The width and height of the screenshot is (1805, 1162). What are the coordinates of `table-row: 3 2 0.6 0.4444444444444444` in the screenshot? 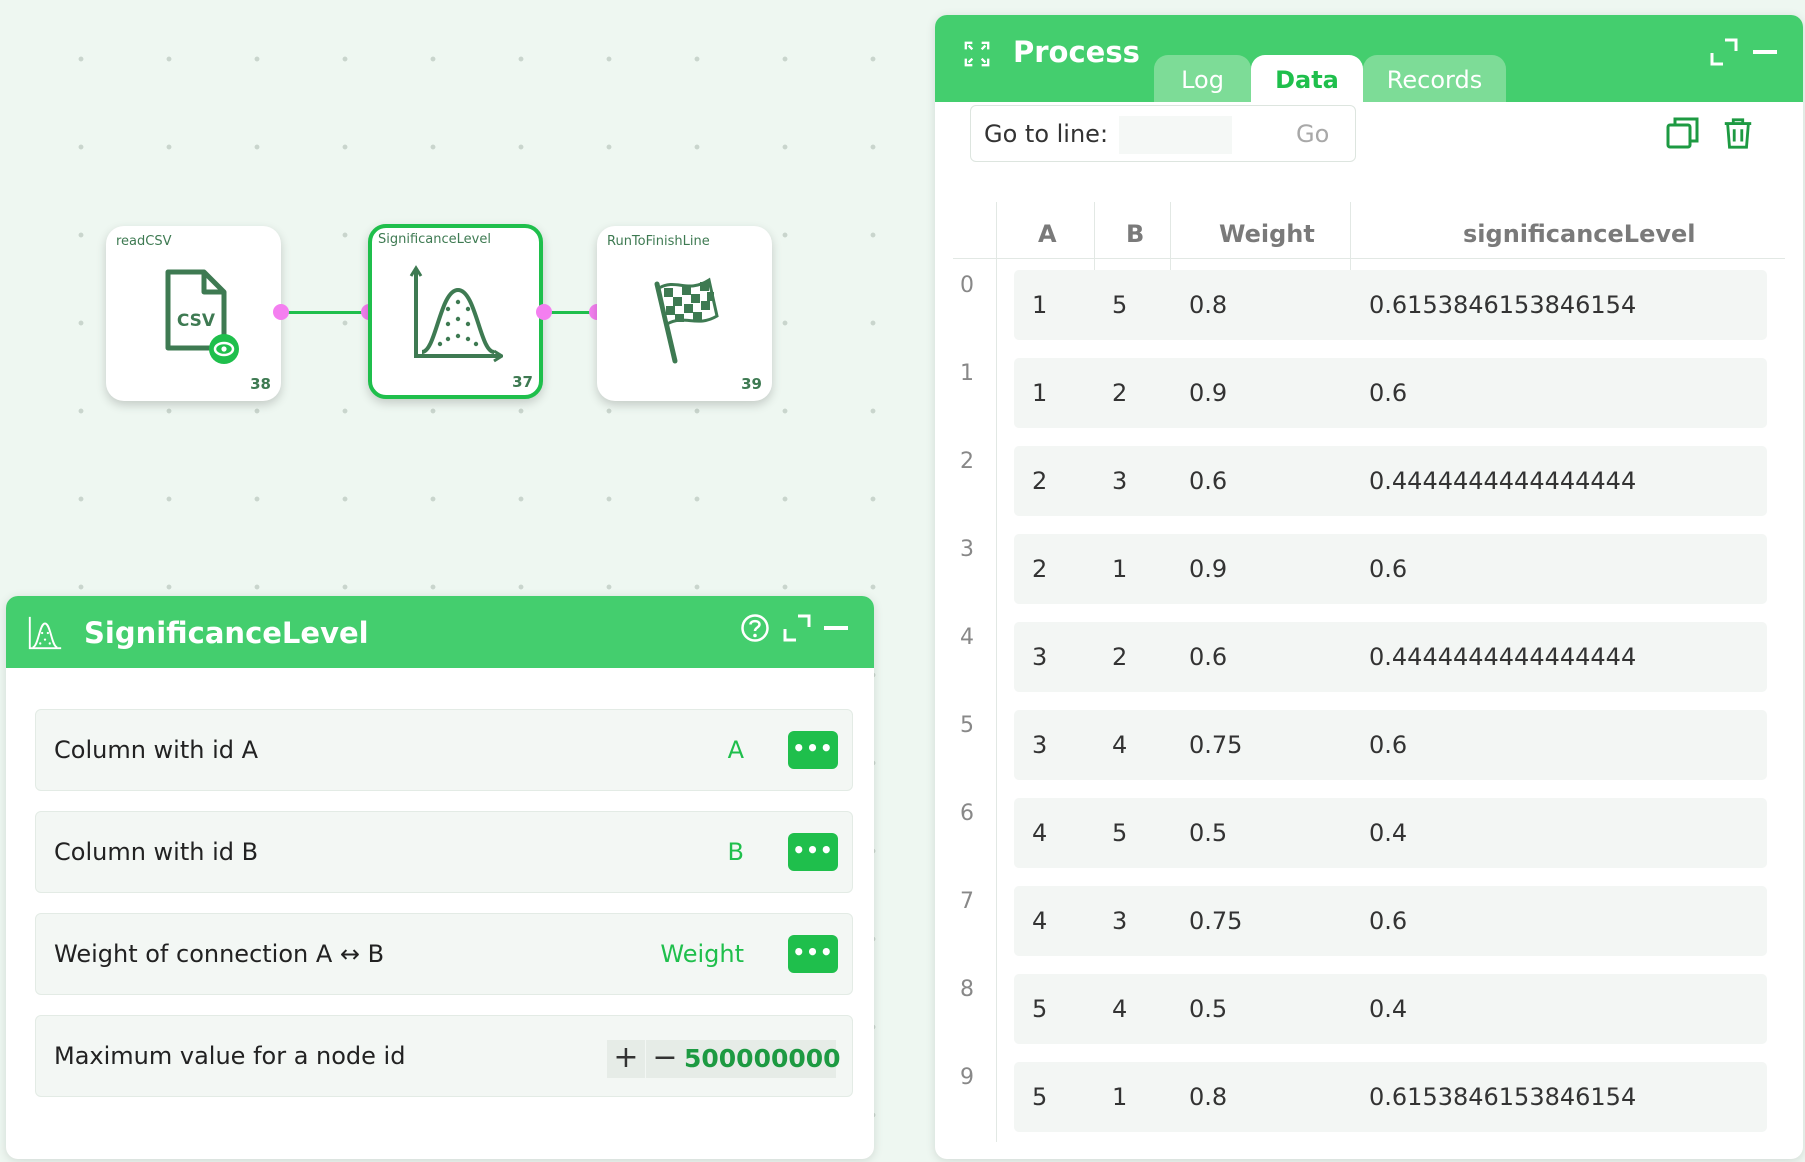 It's located at (1390, 657).